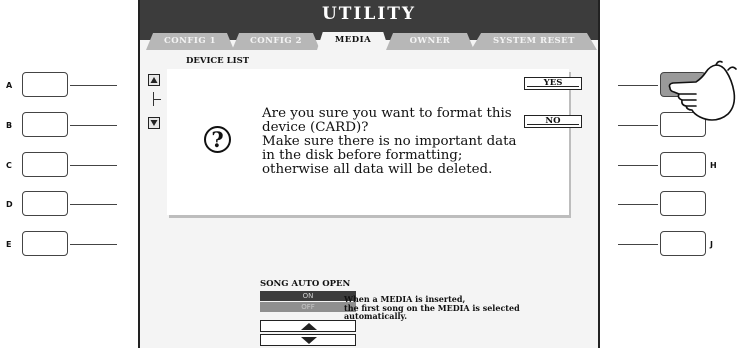 This screenshot has height=348, width=739. What do you see at coordinates (9, 165) in the screenshot?
I see `side-letter-c: C` at bounding box center [9, 165].